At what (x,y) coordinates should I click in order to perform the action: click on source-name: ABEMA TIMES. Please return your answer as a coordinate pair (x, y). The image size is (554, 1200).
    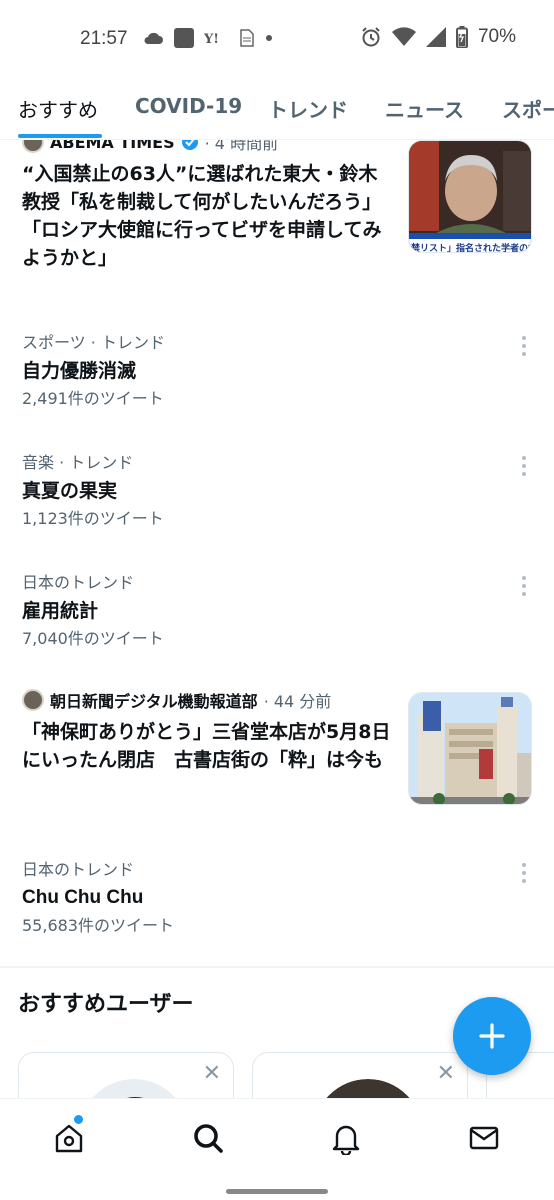
    Looking at the image, I should click on (112, 146).